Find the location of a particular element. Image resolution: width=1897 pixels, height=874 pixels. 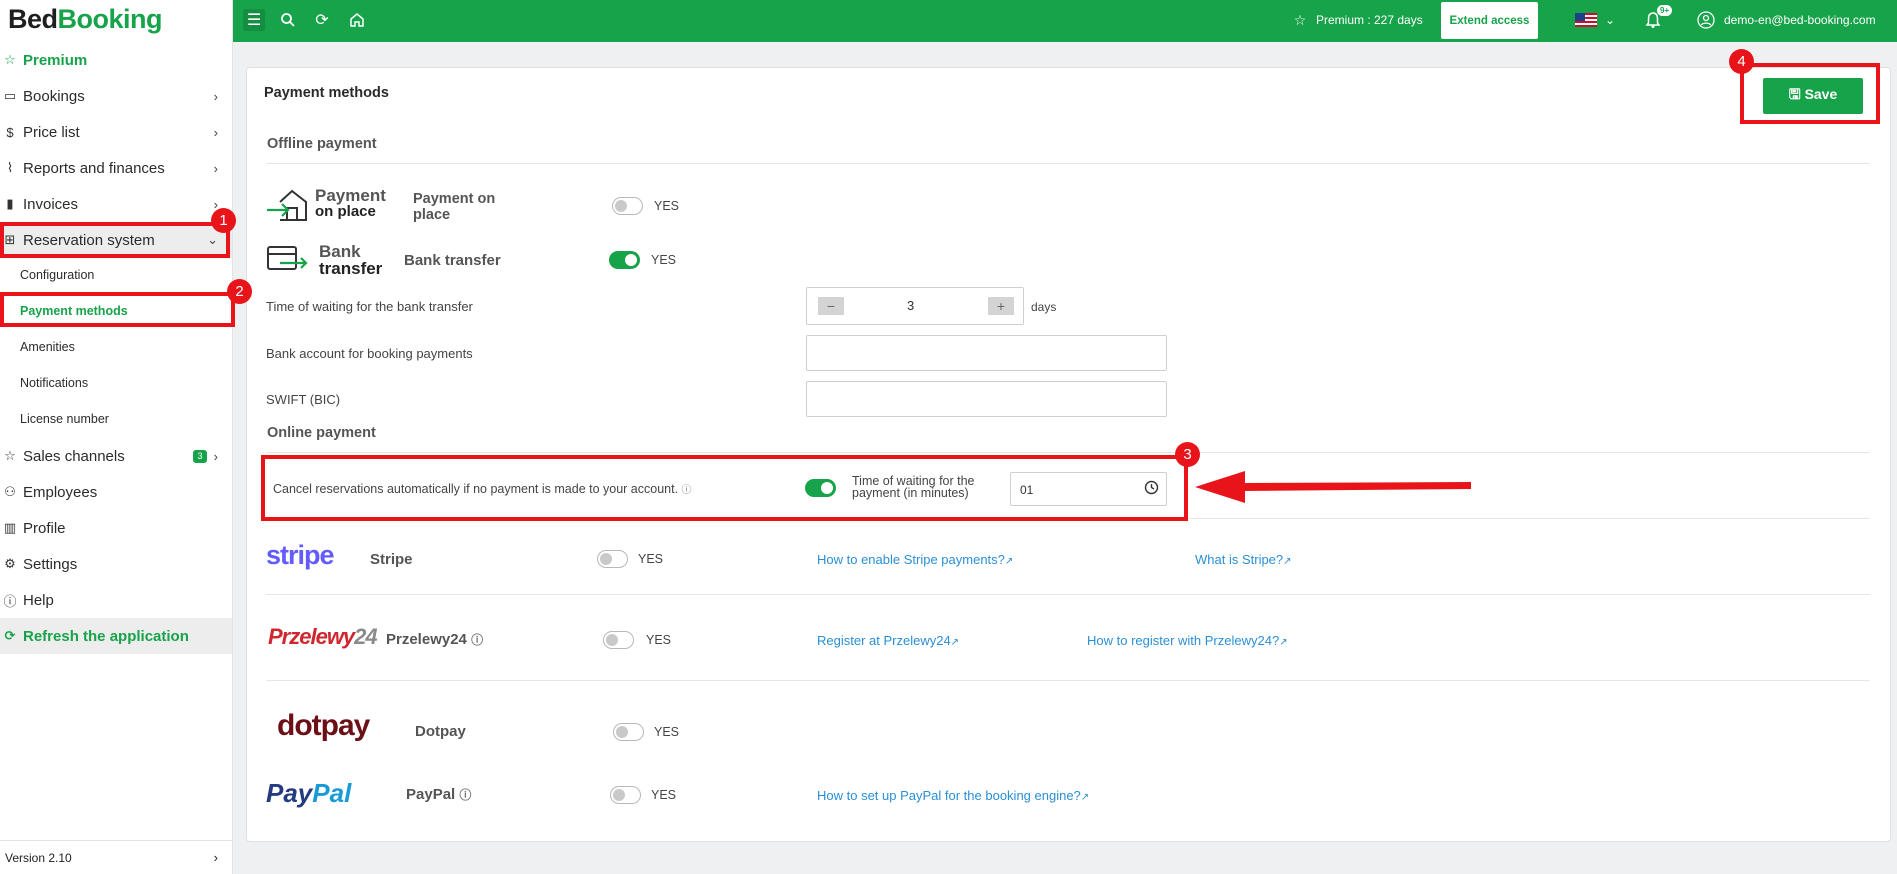

swift-input is located at coordinates (986, 399).